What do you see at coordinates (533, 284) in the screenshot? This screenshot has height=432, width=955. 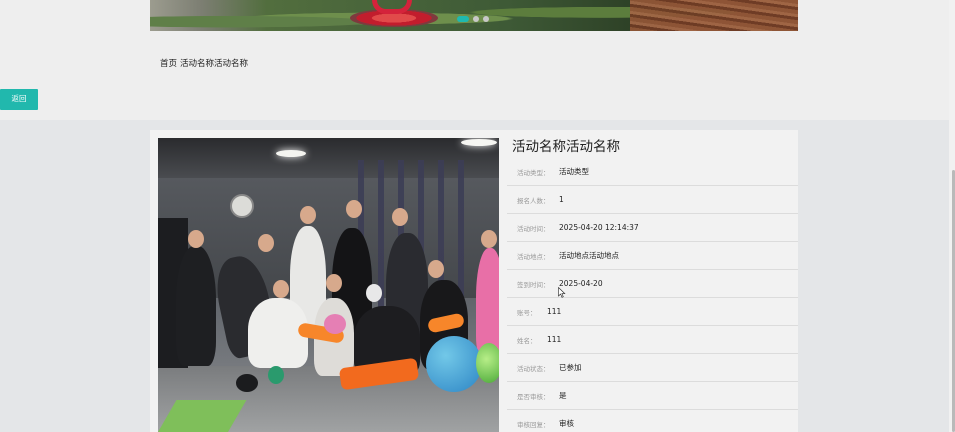 I see `info-label: 签到时间：` at bounding box center [533, 284].